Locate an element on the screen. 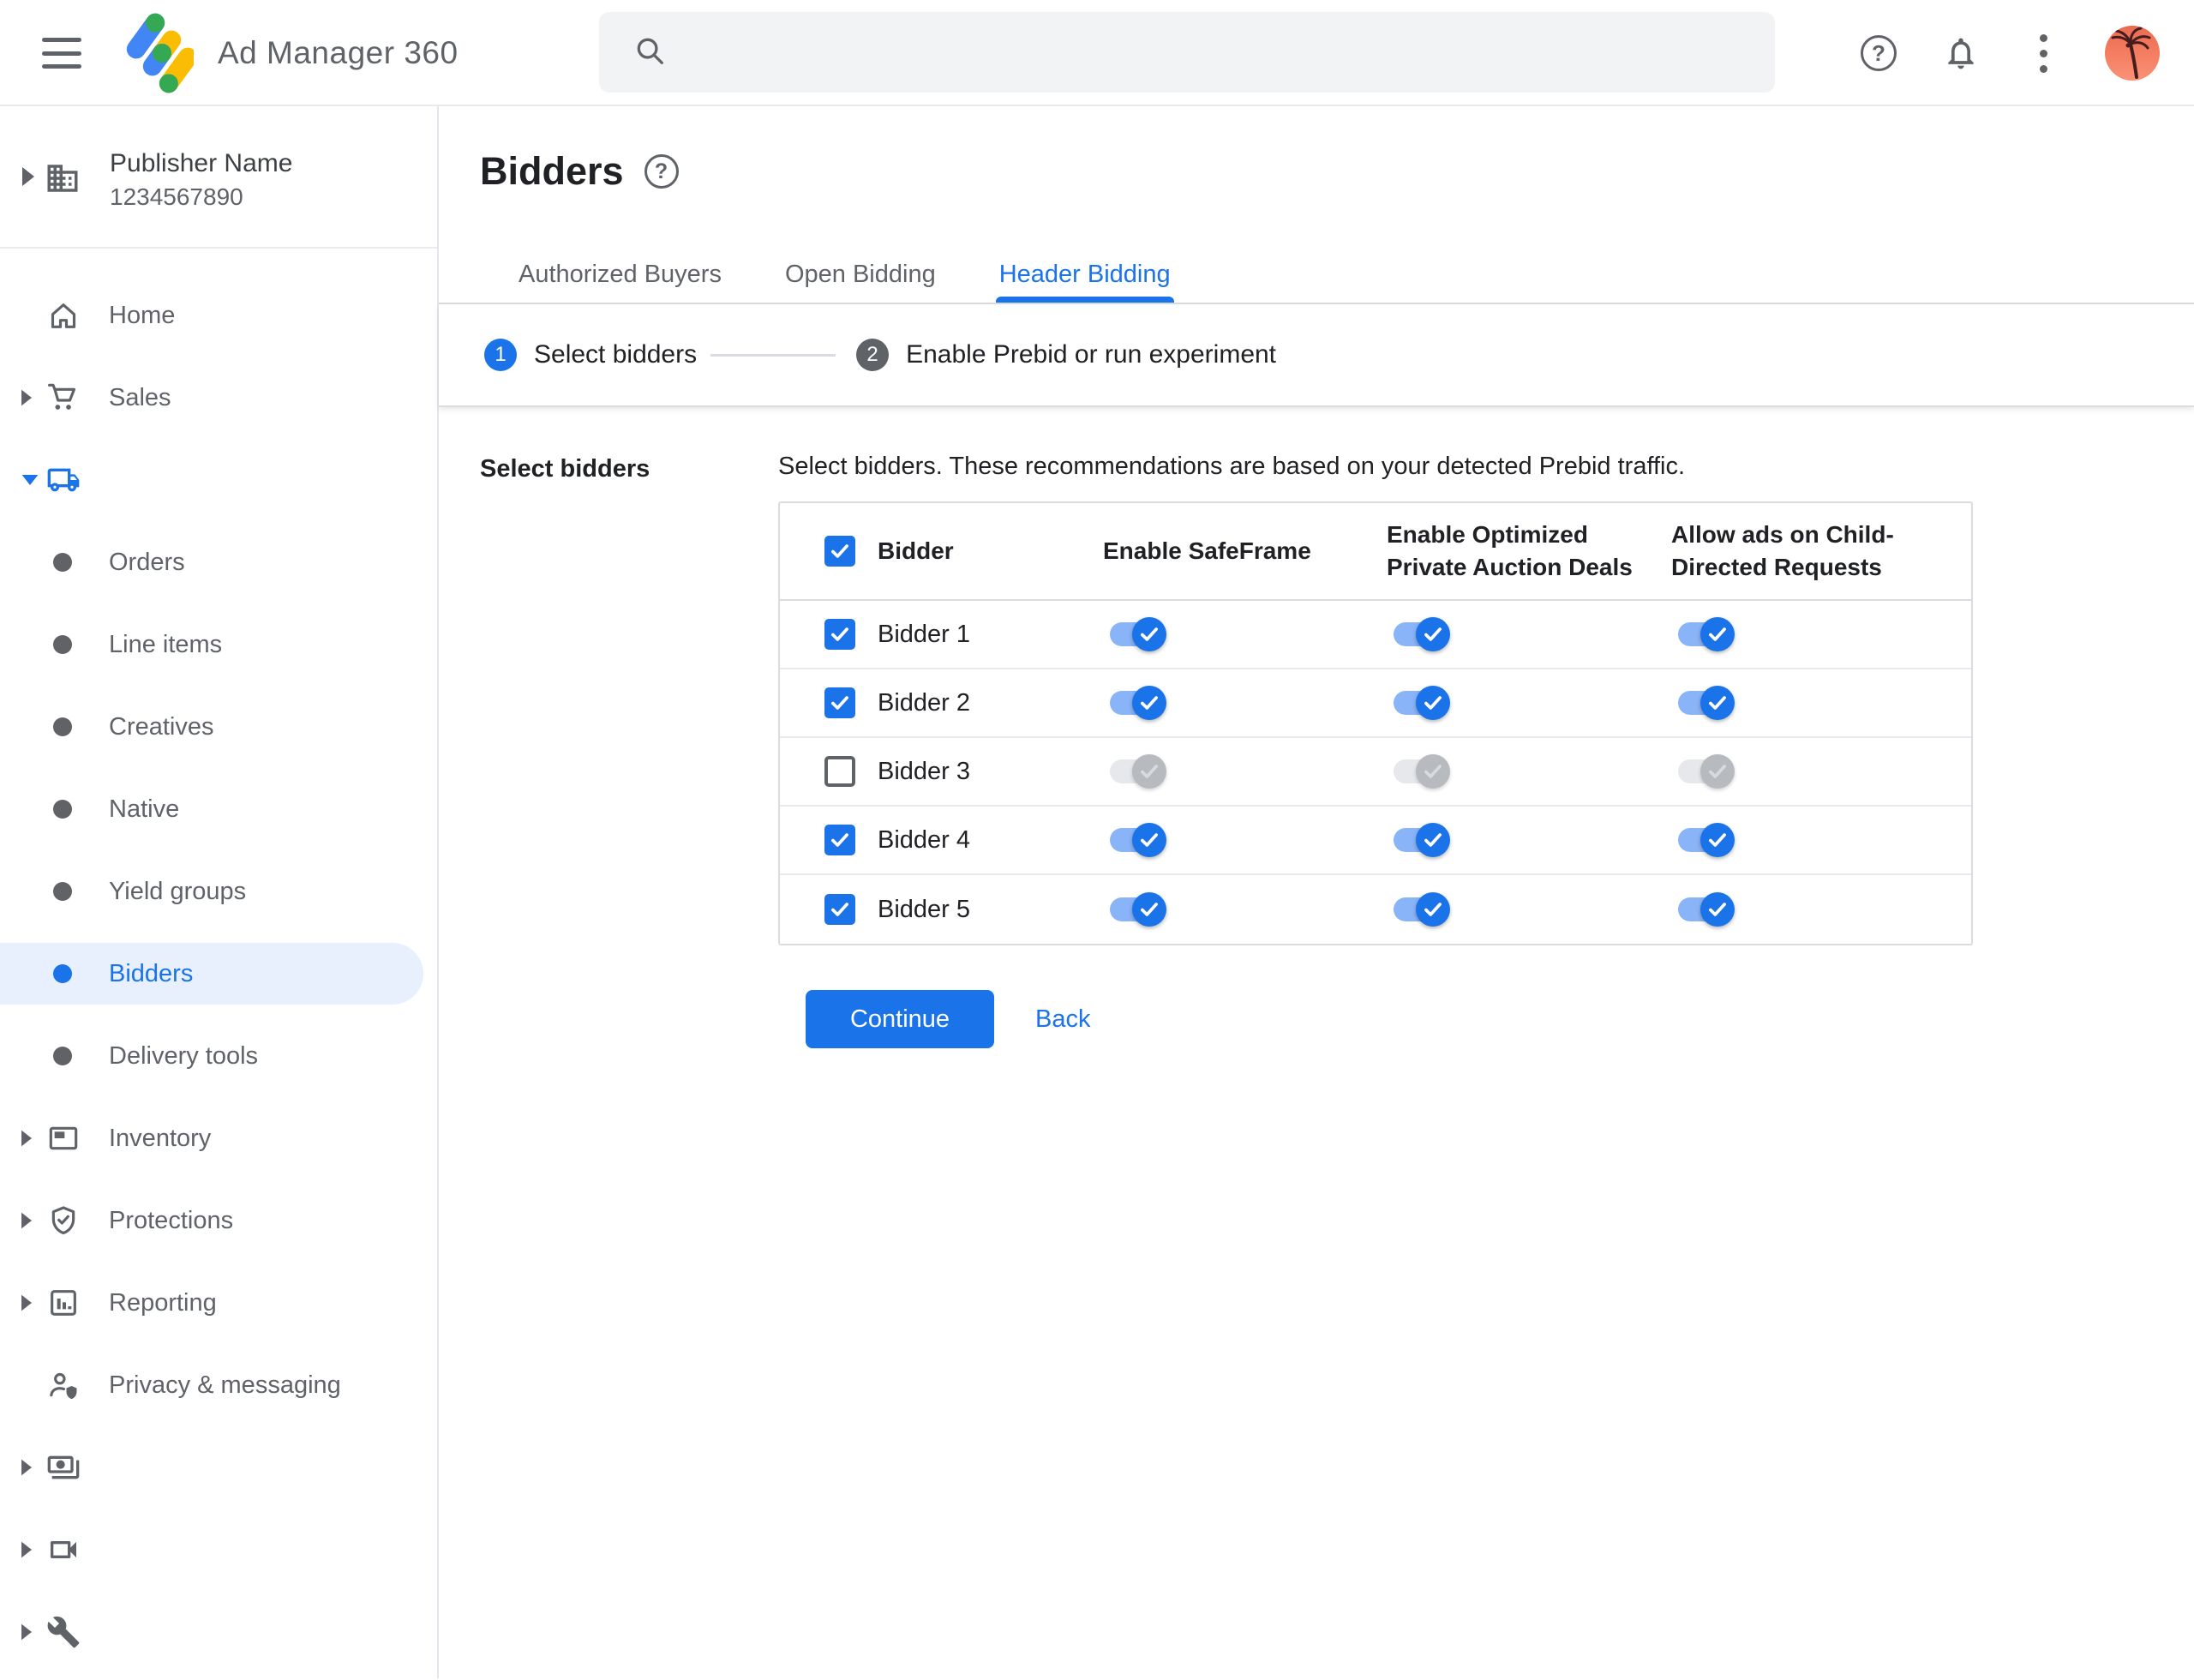  column-header: Enable SafeFrame is located at coordinates (1207, 550).